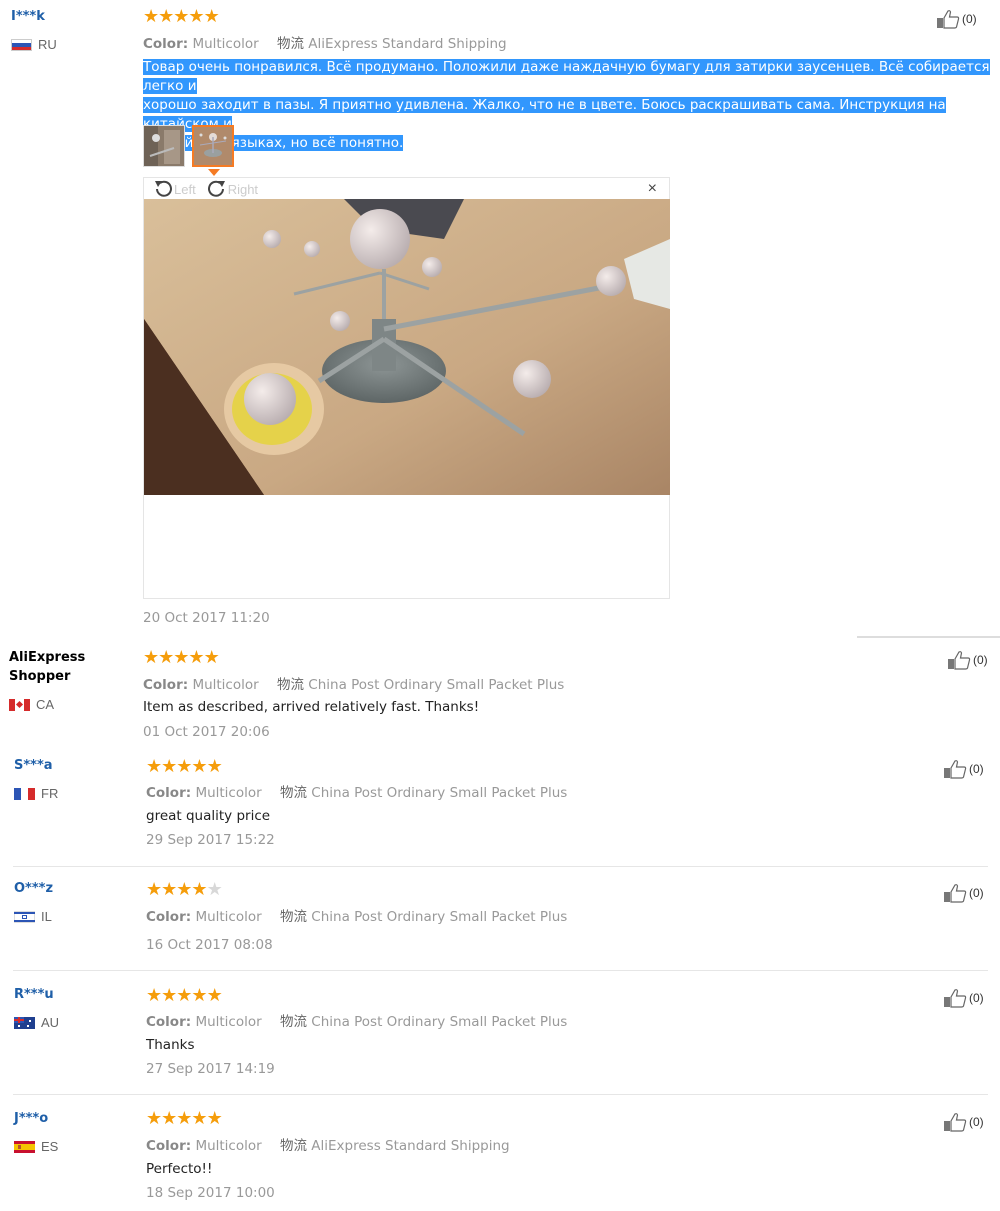  I want to click on reviewer-name: S***a, so click(33, 765).